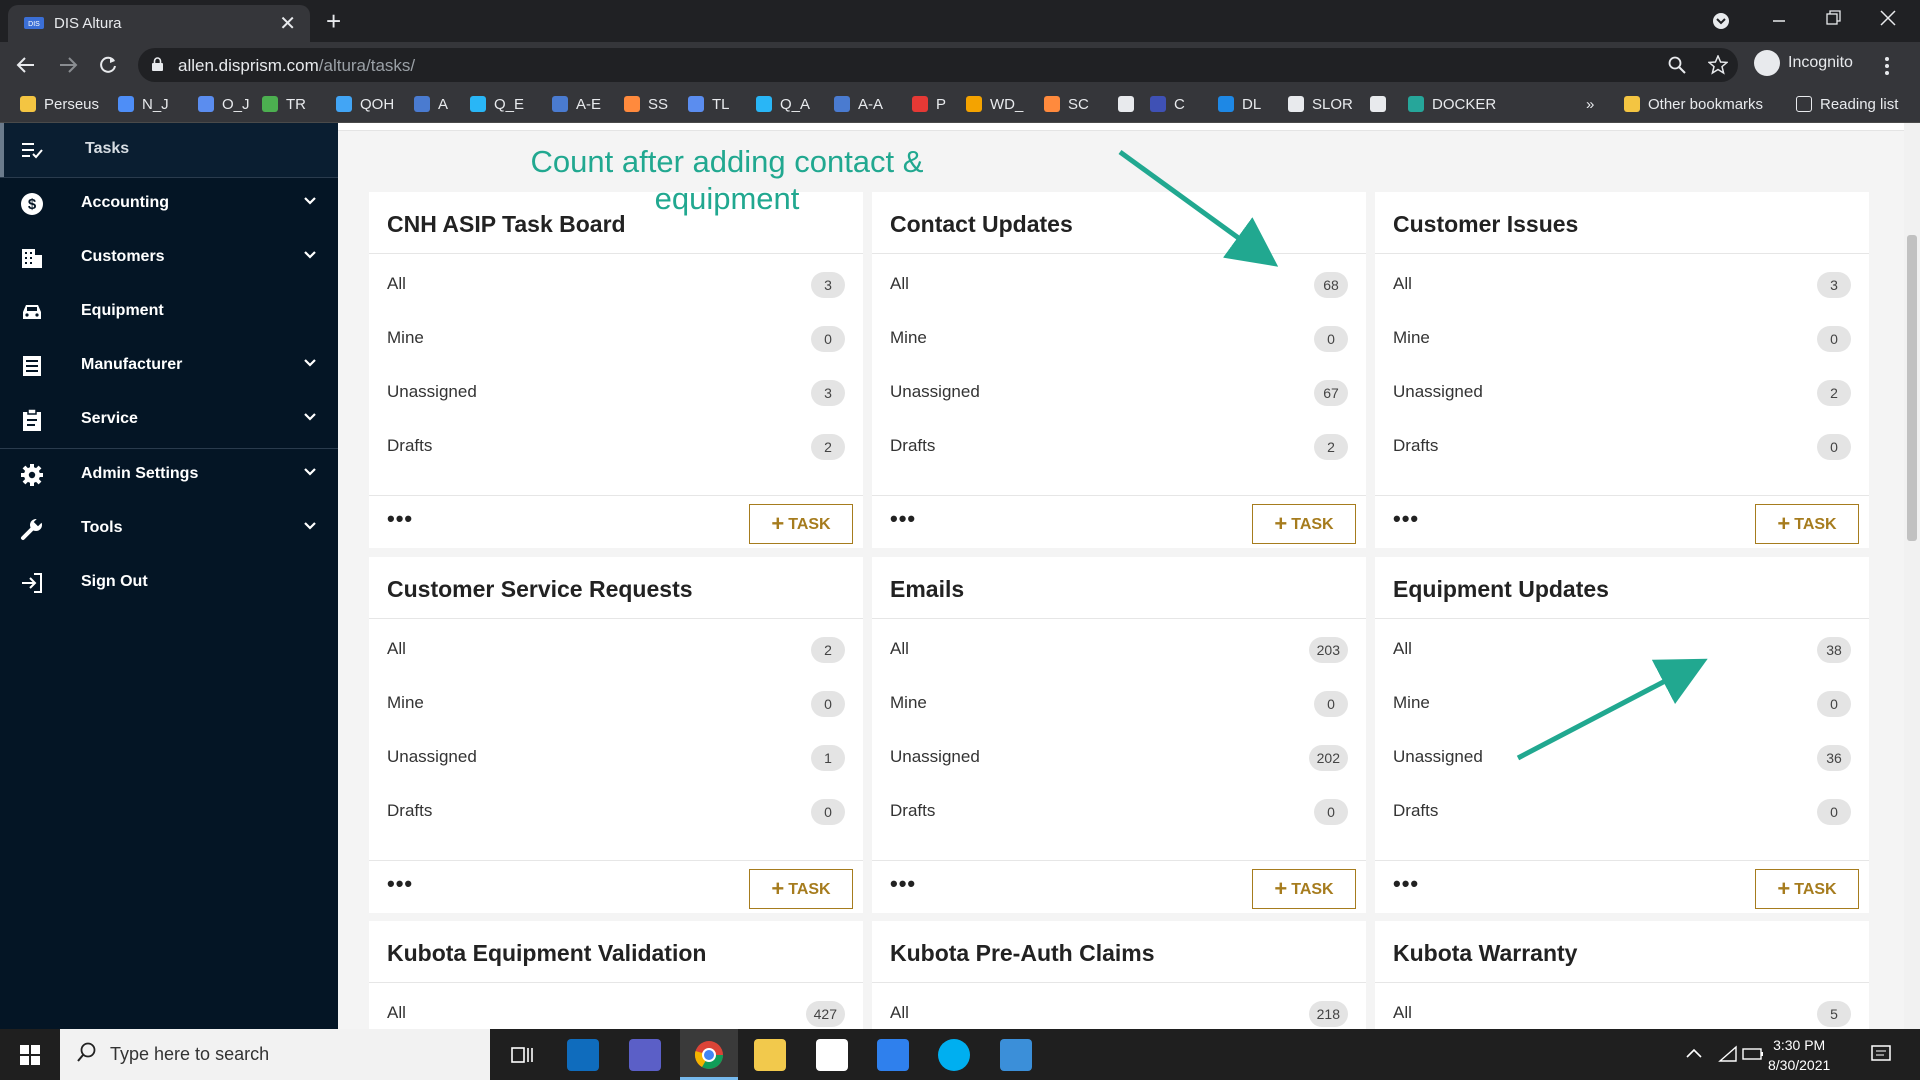 The image size is (1920, 1080). What do you see at coordinates (1119, 758) in the screenshot?
I see `task-filter-row: Unassigned 202` at bounding box center [1119, 758].